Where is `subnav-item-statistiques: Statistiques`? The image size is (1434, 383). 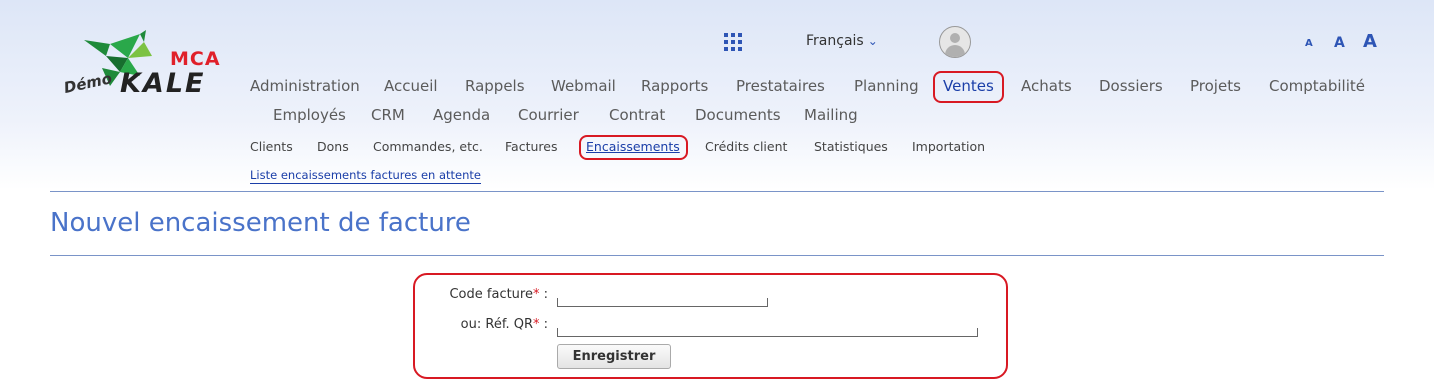
subnav-item-statistiques: Statistiques is located at coordinates (851, 146).